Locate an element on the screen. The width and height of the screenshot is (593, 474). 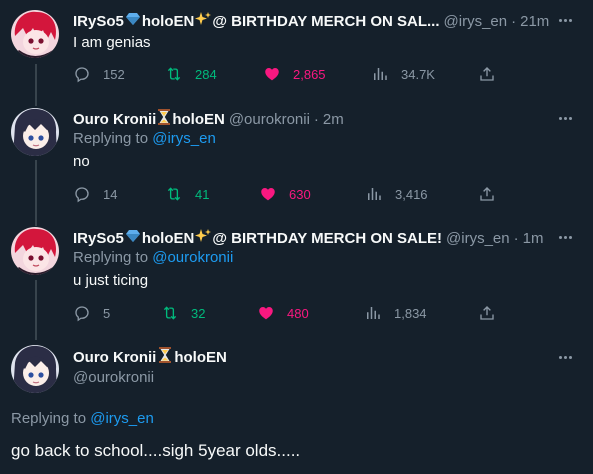
view-count: 3,416 is located at coordinates (411, 194).